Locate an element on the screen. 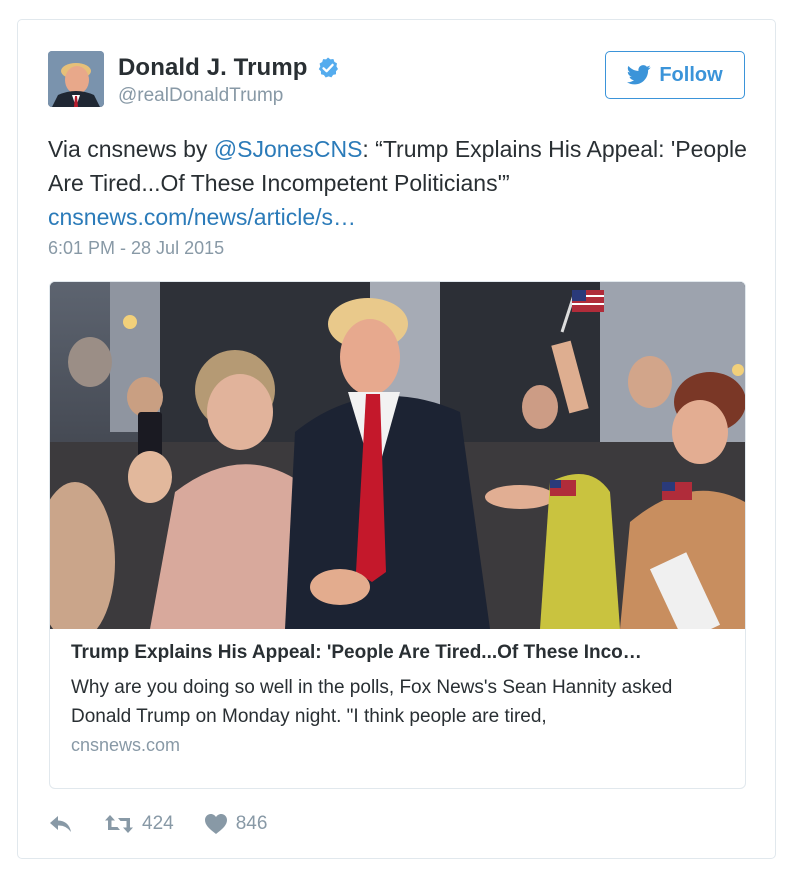 This screenshot has height=884, width=799. retweet-icon is located at coordinates (119, 824).